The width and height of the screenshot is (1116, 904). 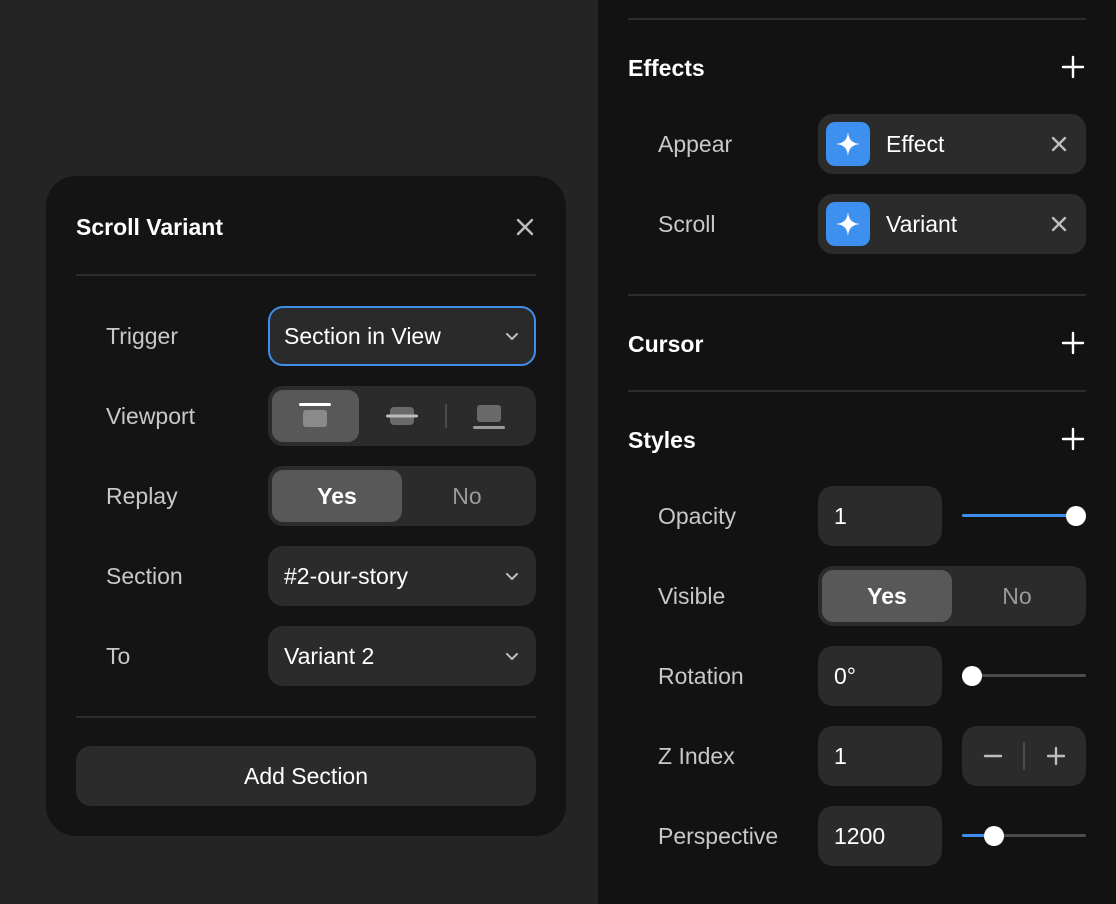 What do you see at coordinates (915, 143) in the screenshot?
I see `appear-chip-text: Effect` at bounding box center [915, 143].